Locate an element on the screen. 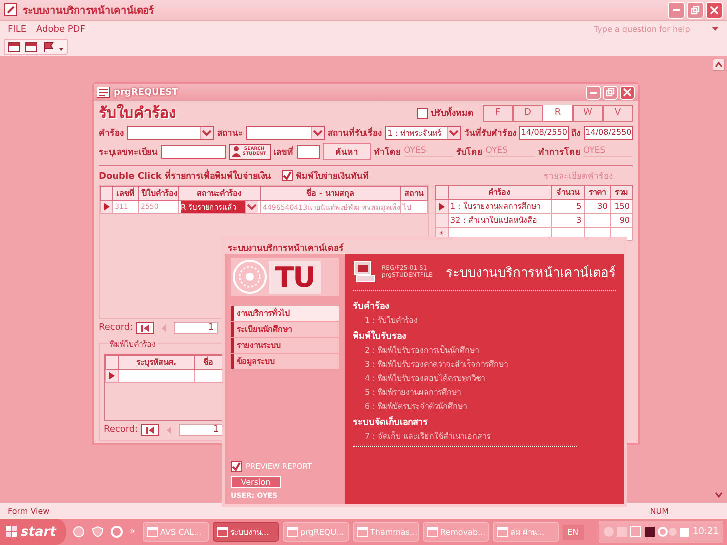  field-label: รับโดย is located at coordinates (469, 152).